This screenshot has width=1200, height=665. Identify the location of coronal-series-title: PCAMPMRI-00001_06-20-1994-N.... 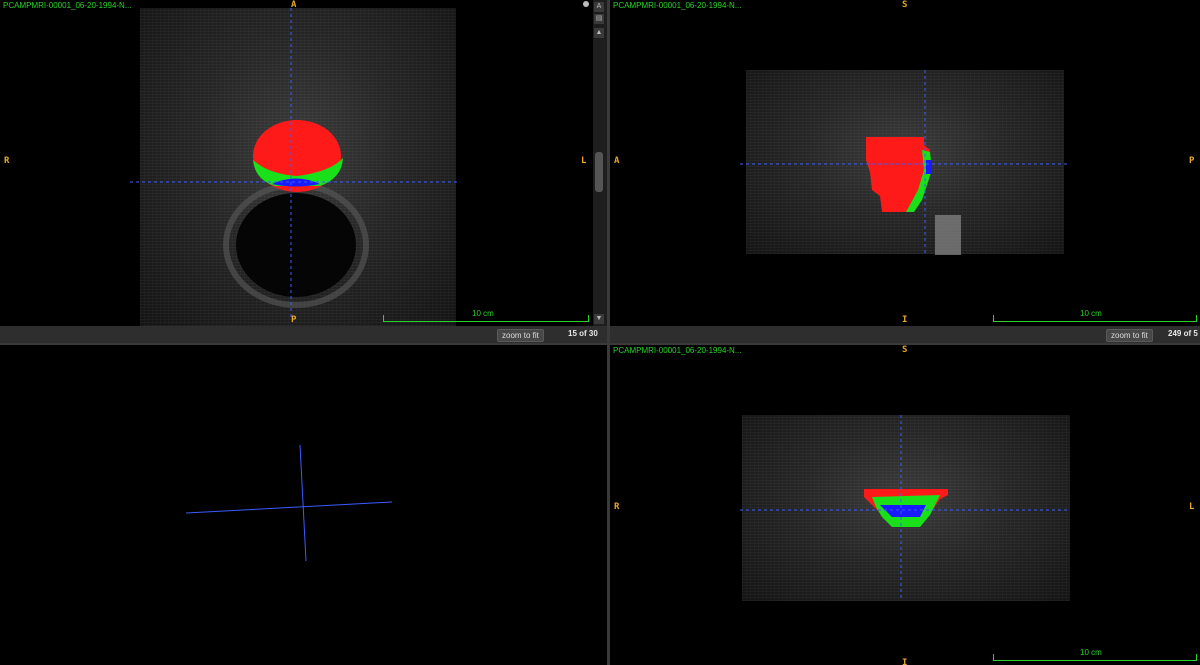
(677, 350).